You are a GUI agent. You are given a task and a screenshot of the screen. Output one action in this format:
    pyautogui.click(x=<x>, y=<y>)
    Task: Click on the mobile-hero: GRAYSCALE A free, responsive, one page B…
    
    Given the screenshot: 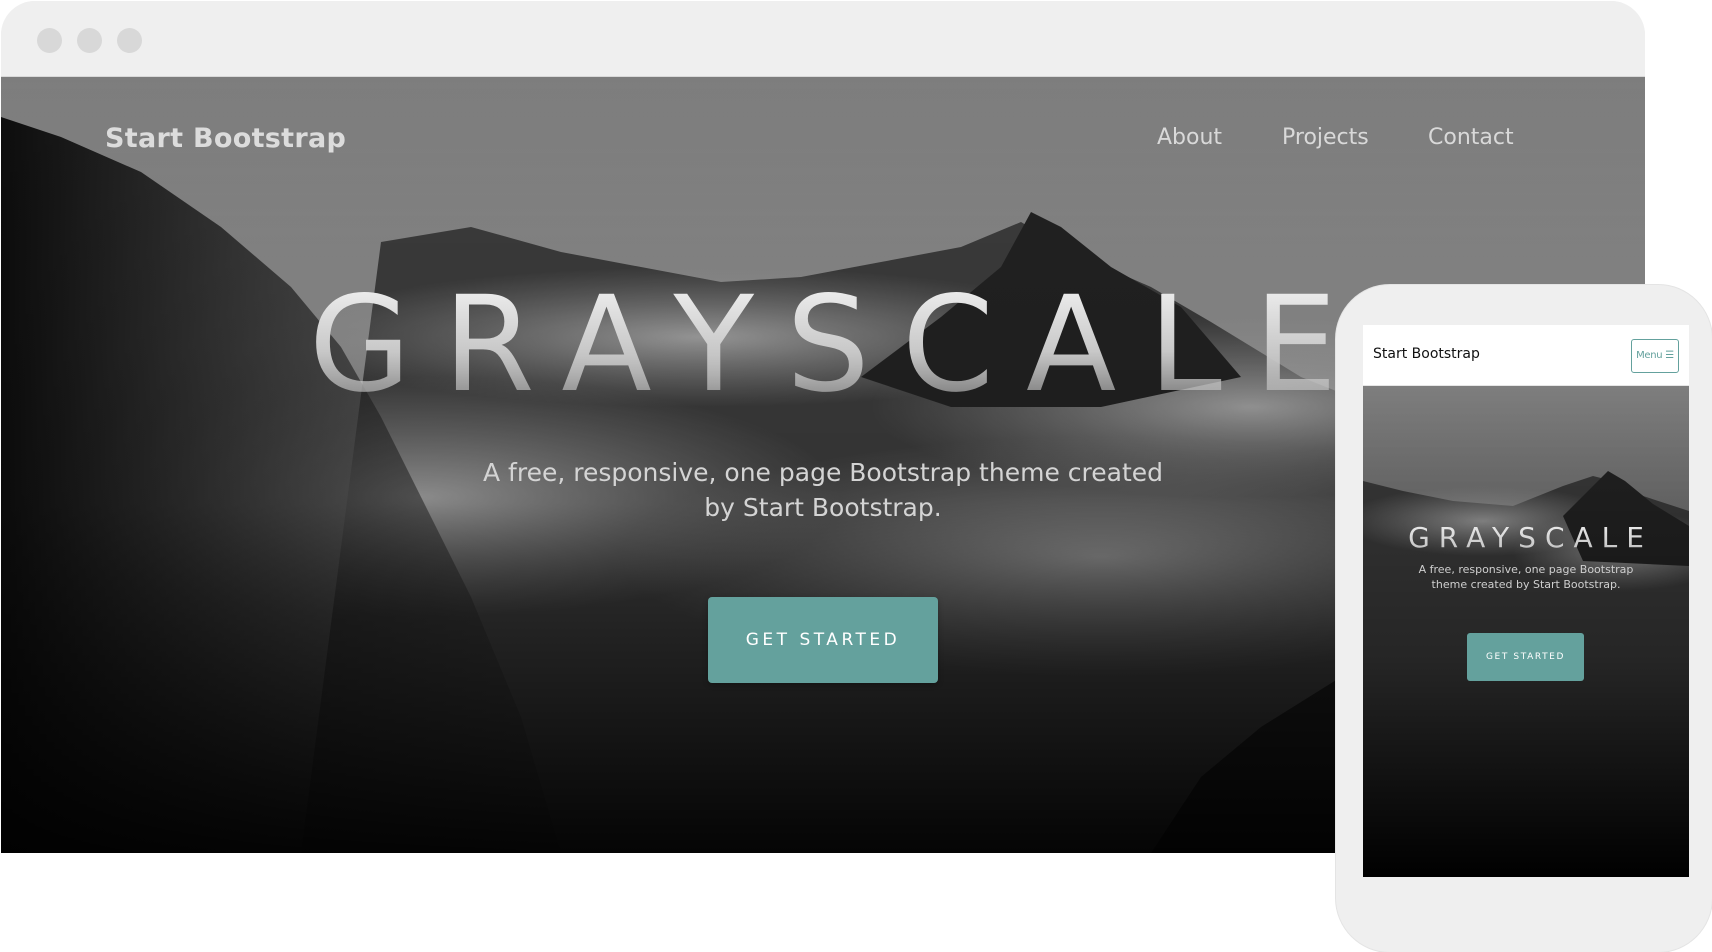 What is the action you would take?
    pyautogui.click(x=1526, y=631)
    